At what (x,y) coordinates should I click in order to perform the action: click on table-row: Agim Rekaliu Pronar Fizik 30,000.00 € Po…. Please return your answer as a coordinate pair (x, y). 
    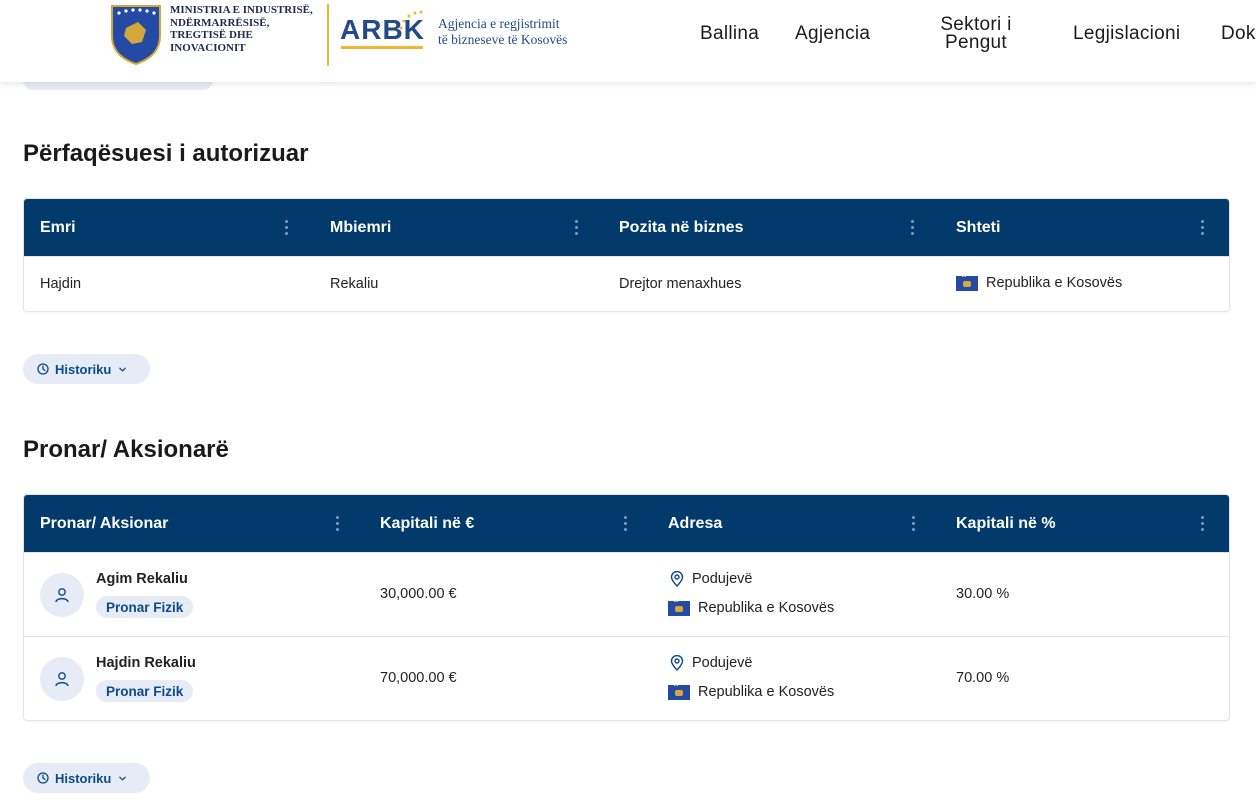
    Looking at the image, I should click on (626, 594).